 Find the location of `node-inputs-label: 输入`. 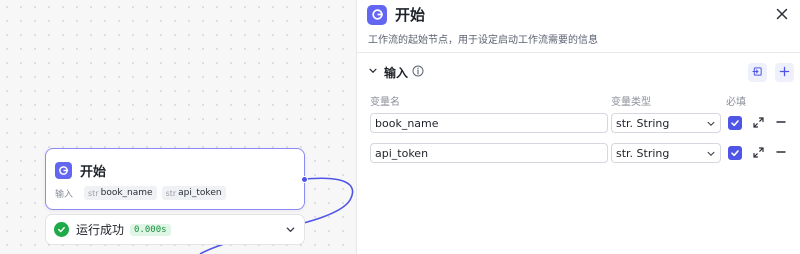

node-inputs-label: 输入 is located at coordinates (64, 194).